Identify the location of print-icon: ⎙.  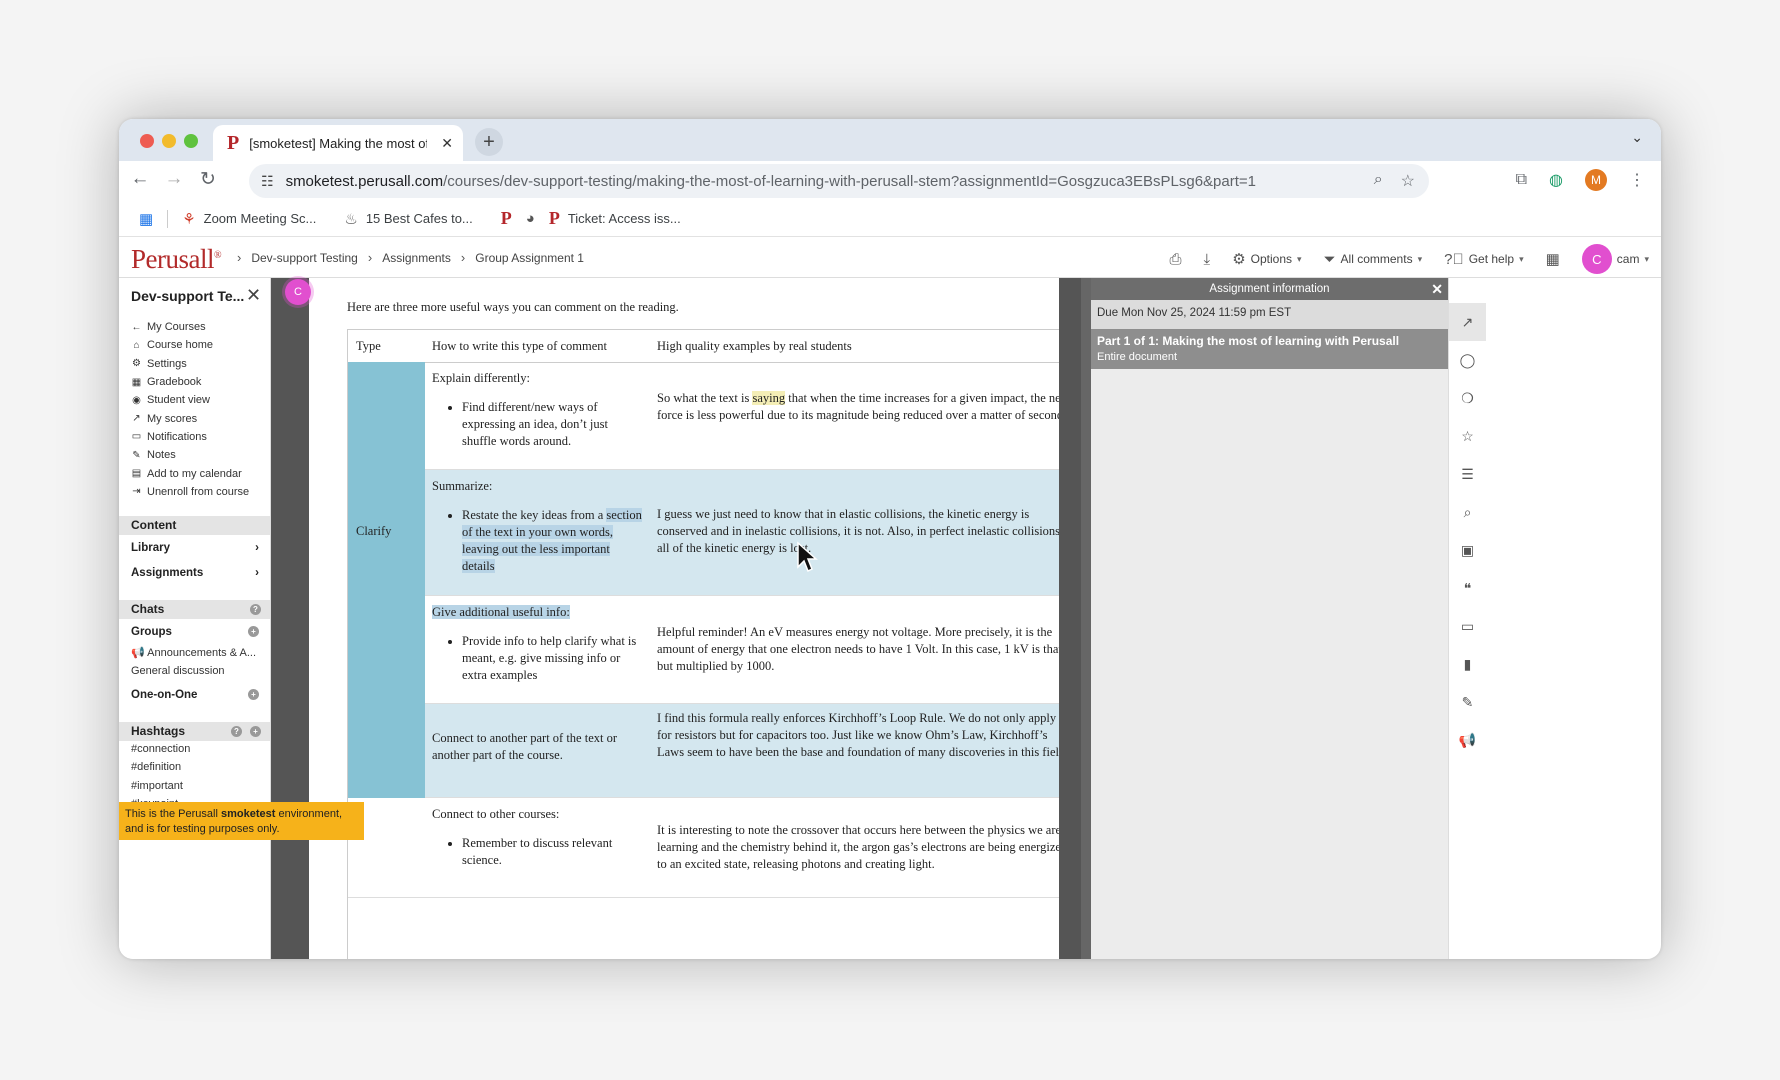
(1176, 259).